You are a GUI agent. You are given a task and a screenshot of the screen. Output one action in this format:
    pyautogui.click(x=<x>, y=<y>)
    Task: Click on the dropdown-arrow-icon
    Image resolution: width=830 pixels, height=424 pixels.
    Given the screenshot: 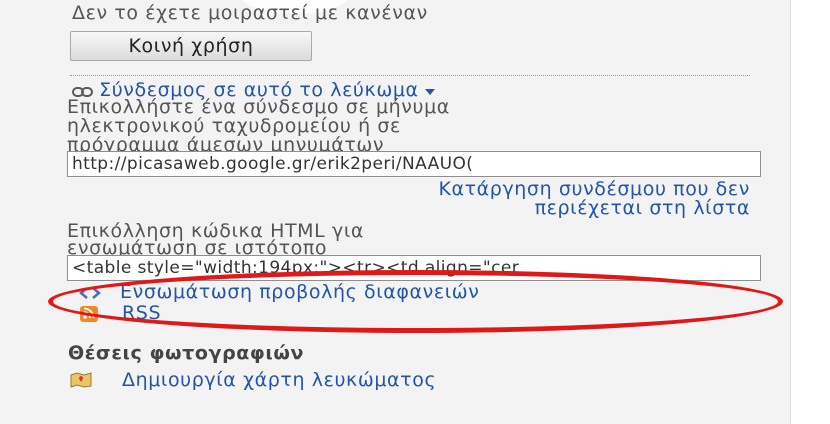 What is the action you would take?
    pyautogui.click(x=430, y=92)
    